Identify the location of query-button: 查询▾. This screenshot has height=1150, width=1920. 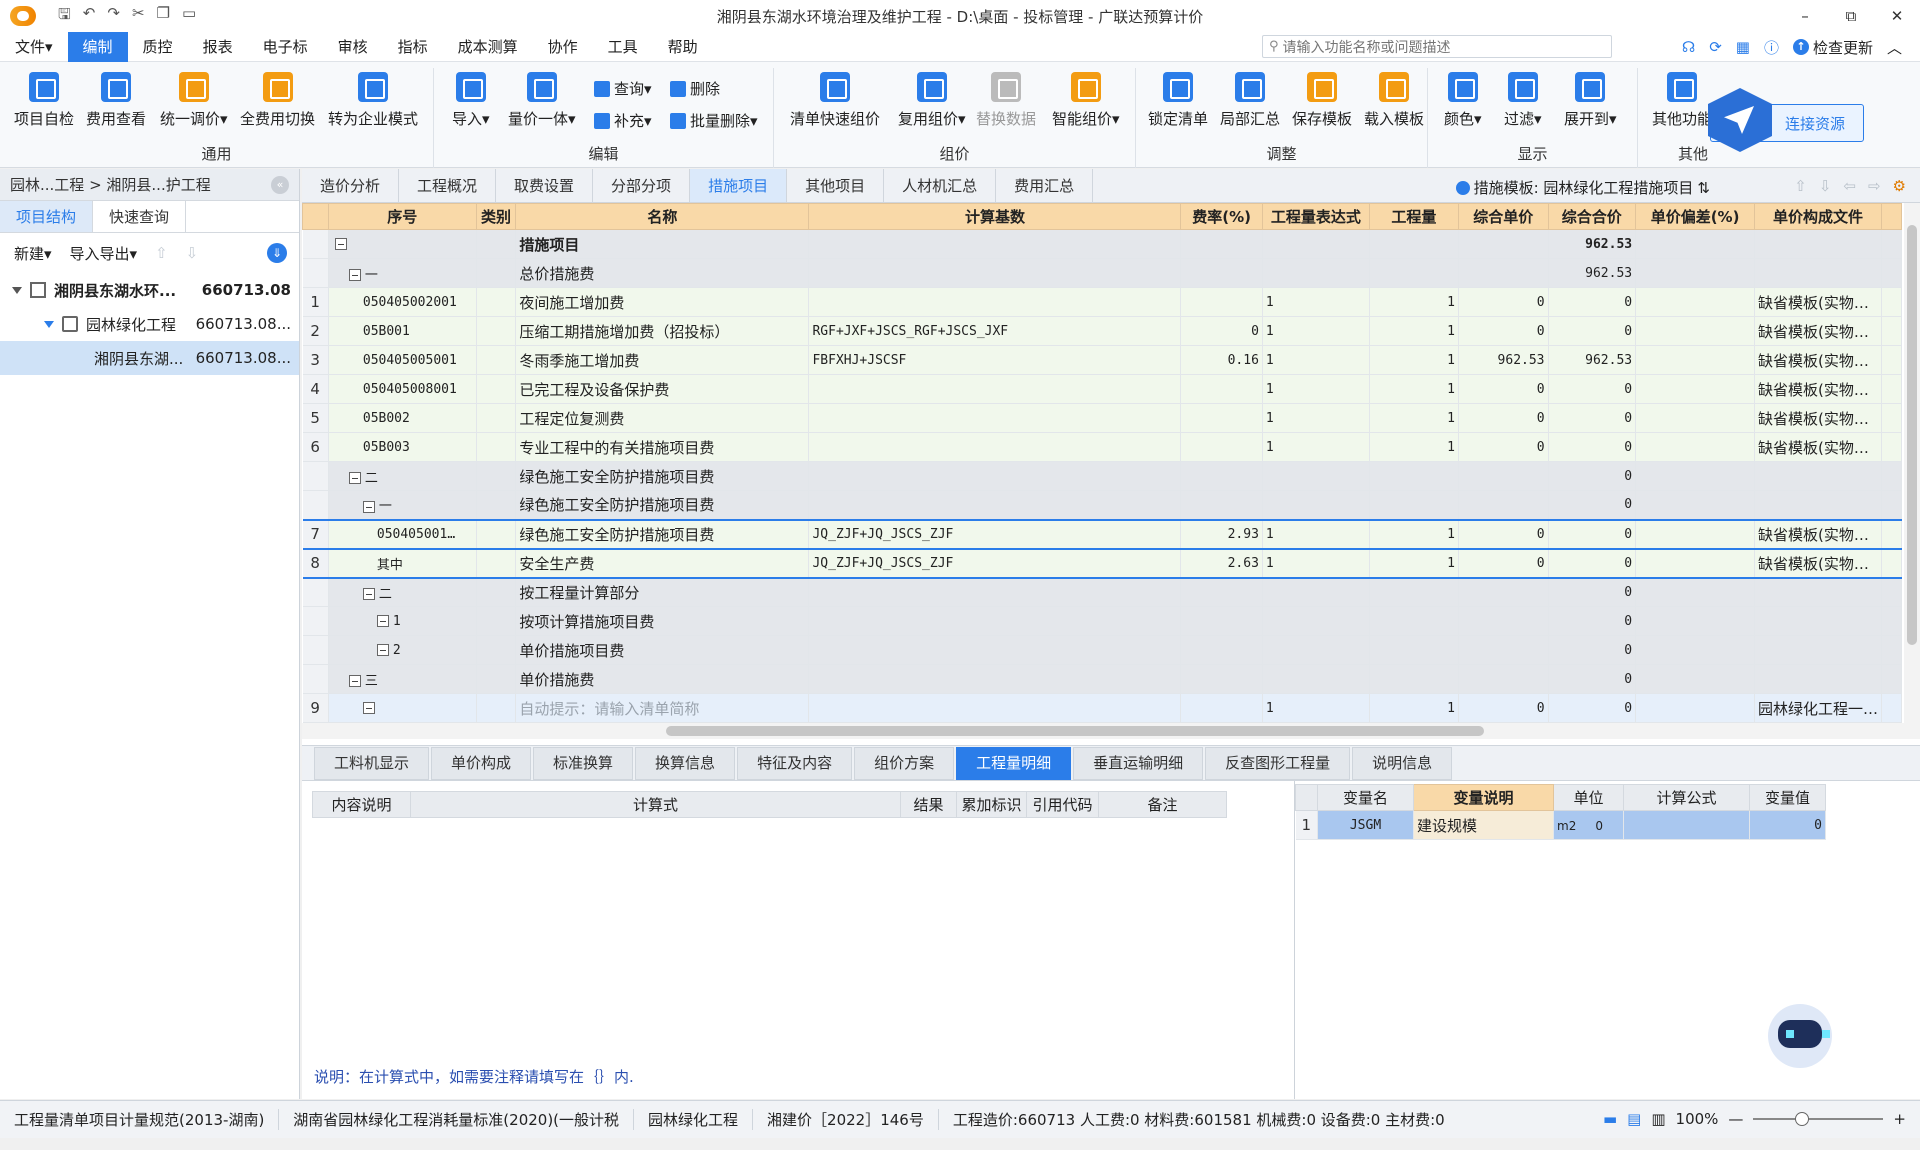
(623, 88).